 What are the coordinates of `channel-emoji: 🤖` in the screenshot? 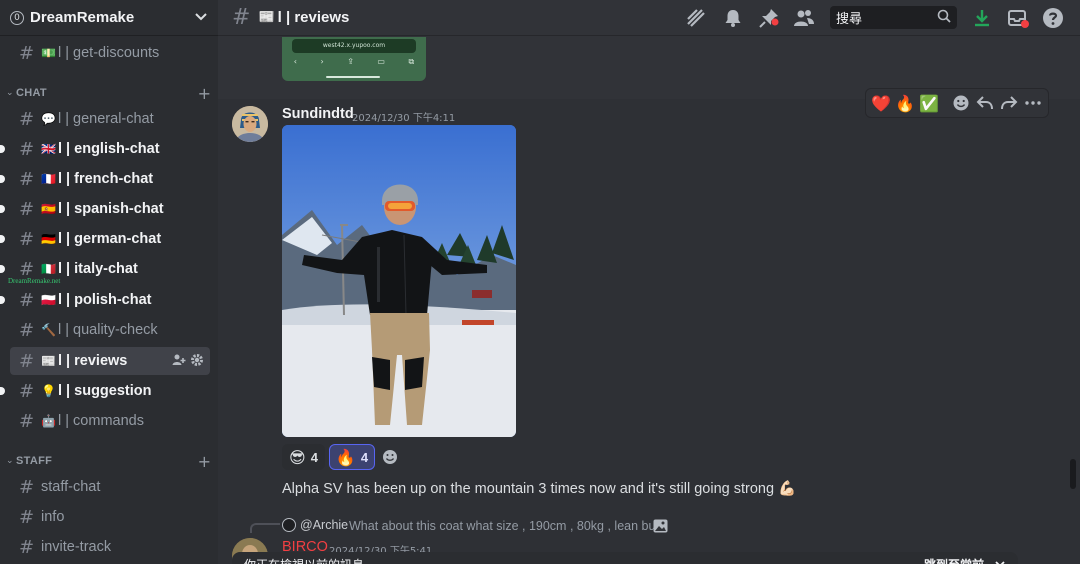 It's located at (48, 421).